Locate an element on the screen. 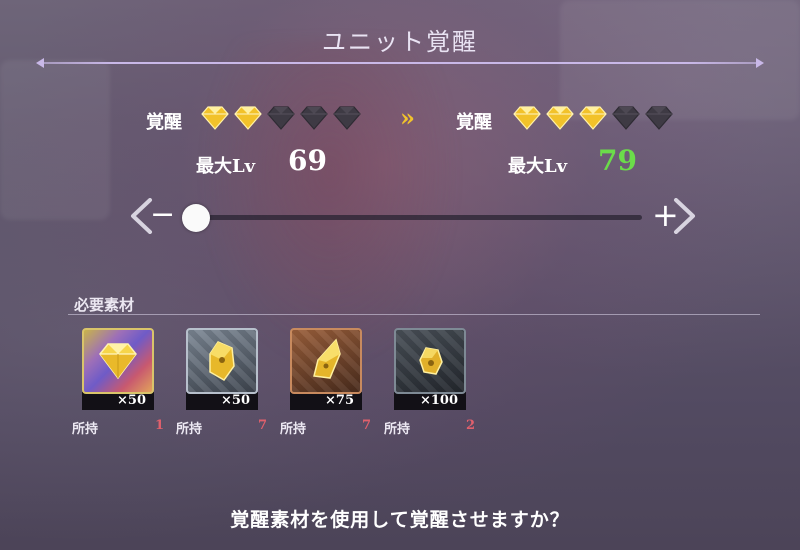 This screenshot has width=800, height=550. screen-title: ユニット覚醒 is located at coordinates (400, 42).